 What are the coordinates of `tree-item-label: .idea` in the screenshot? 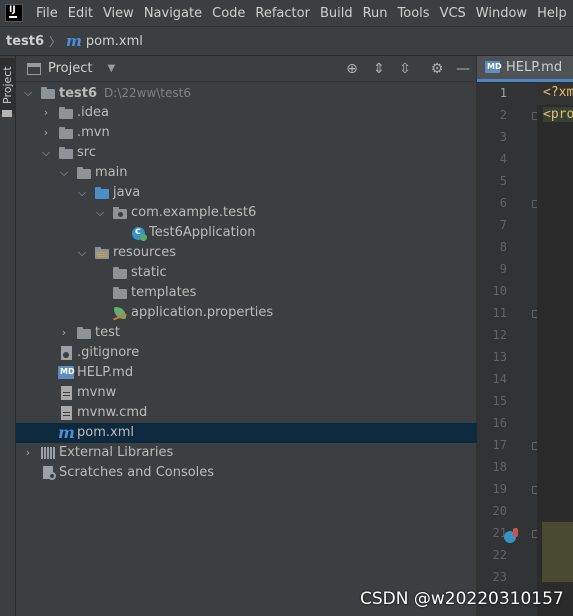 It's located at (93, 112).